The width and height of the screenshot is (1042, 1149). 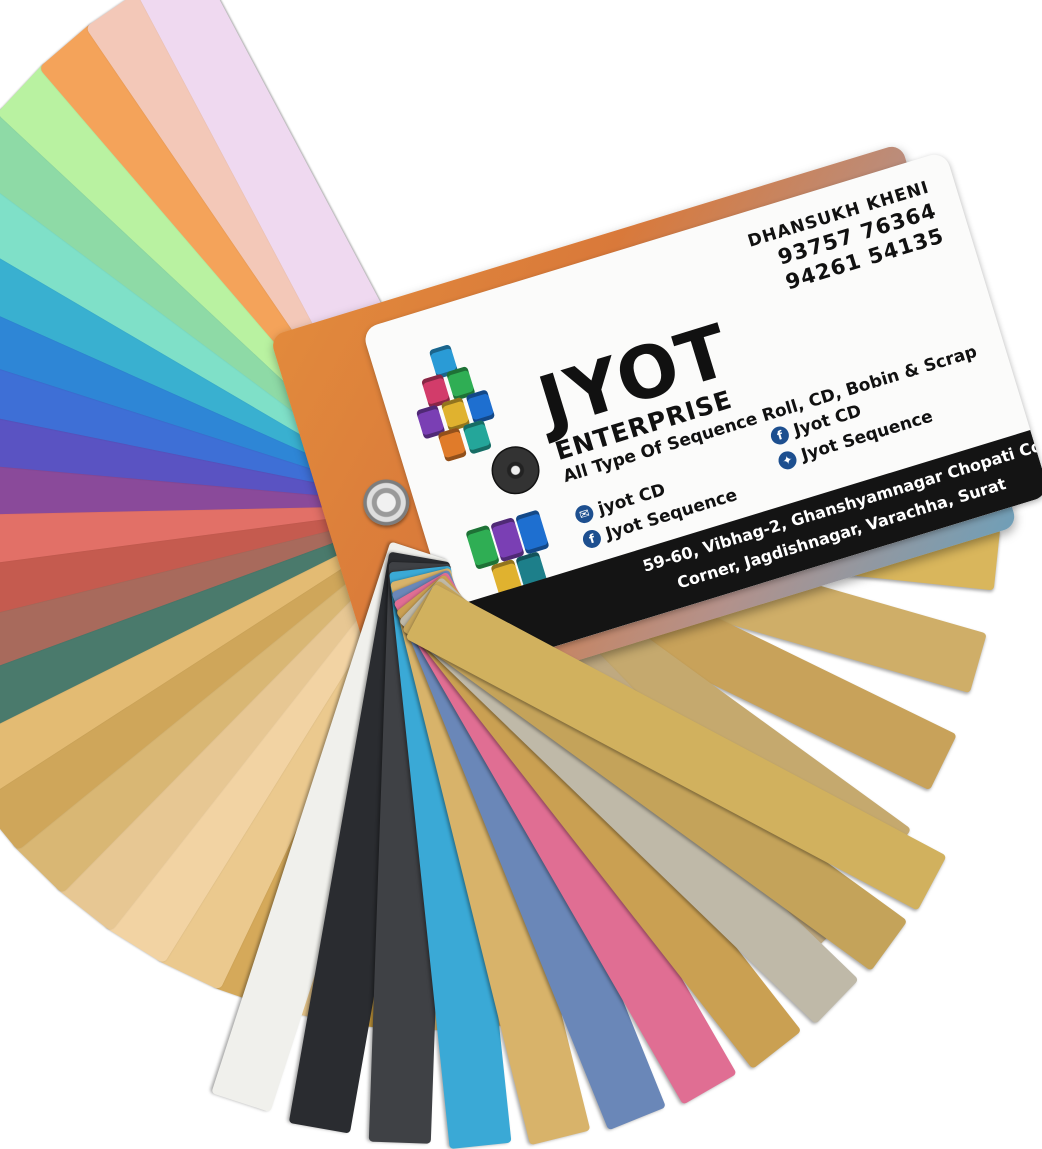 I want to click on twitter-icon: ✦, so click(x=787, y=460).